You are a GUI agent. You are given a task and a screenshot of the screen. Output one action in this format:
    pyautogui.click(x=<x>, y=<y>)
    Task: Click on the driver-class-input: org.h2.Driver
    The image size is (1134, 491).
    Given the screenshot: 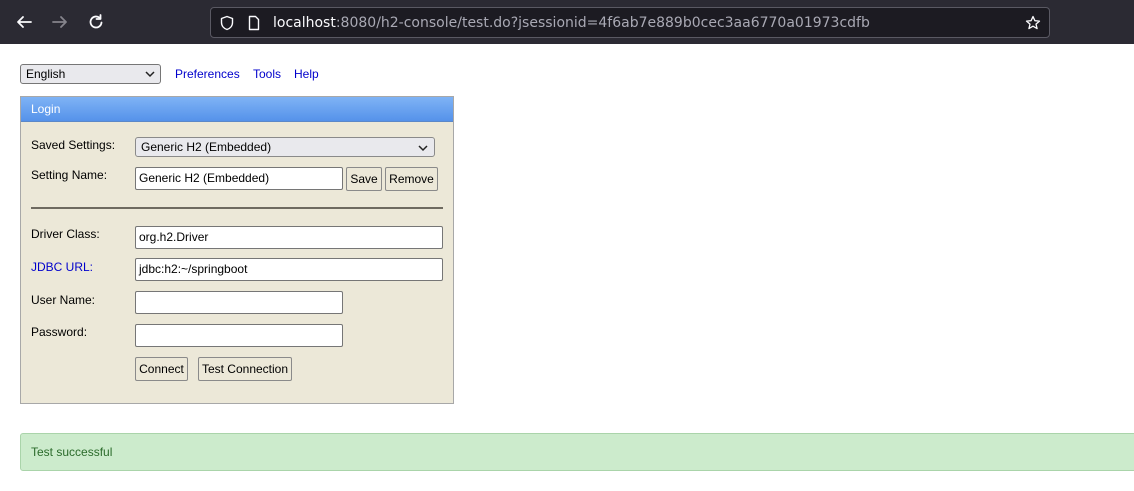 What is the action you would take?
    pyautogui.click(x=289, y=237)
    